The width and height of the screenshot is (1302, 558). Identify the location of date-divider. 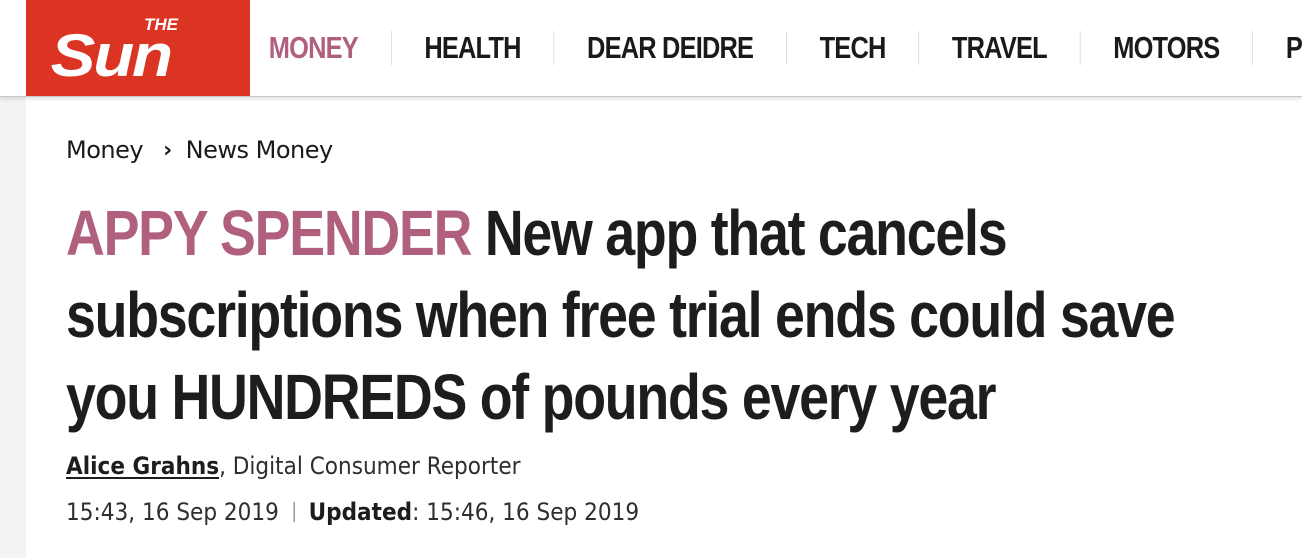
(294, 512).